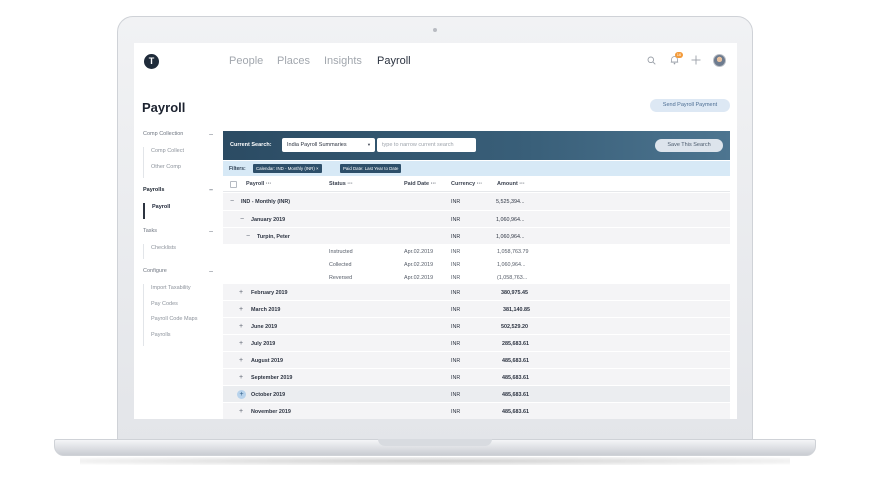 This screenshot has width=870, height=500. I want to click on sidebar-section-label: Payrolls, so click(154, 190).